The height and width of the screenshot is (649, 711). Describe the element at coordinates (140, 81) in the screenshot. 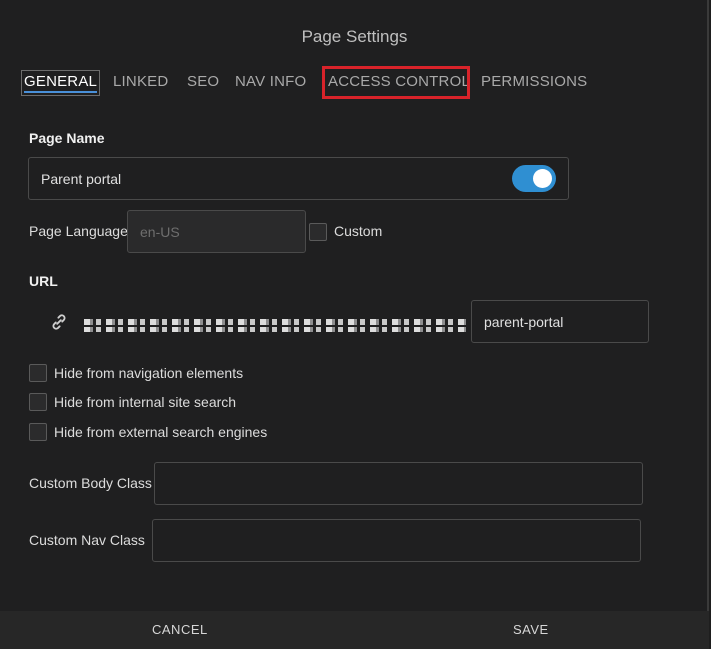

I see `tab-linked: LINKED` at that location.